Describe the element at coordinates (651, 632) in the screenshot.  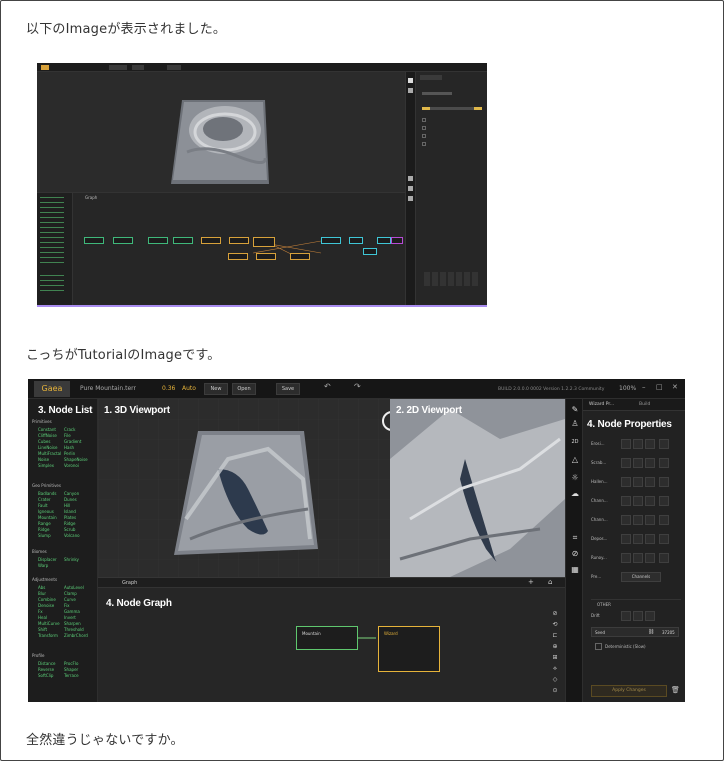
I see `link-icon: ⛓` at that location.